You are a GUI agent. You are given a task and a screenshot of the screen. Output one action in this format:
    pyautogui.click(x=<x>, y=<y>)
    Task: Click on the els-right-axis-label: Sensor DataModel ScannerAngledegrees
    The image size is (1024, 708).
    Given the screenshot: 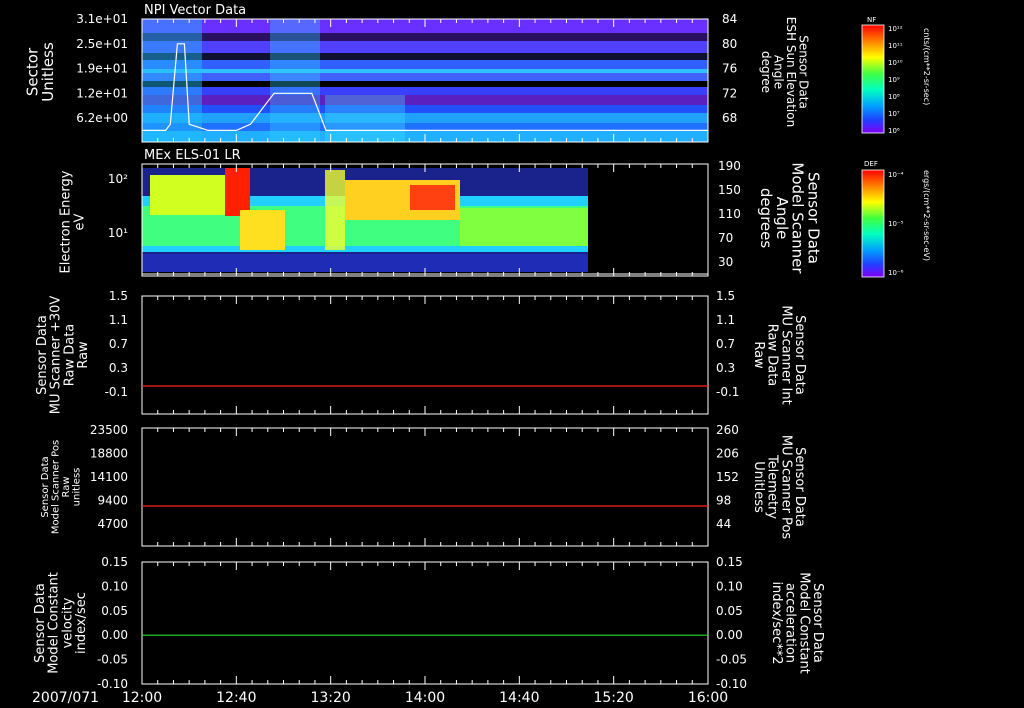 What is the action you would take?
    pyautogui.click(x=789, y=218)
    